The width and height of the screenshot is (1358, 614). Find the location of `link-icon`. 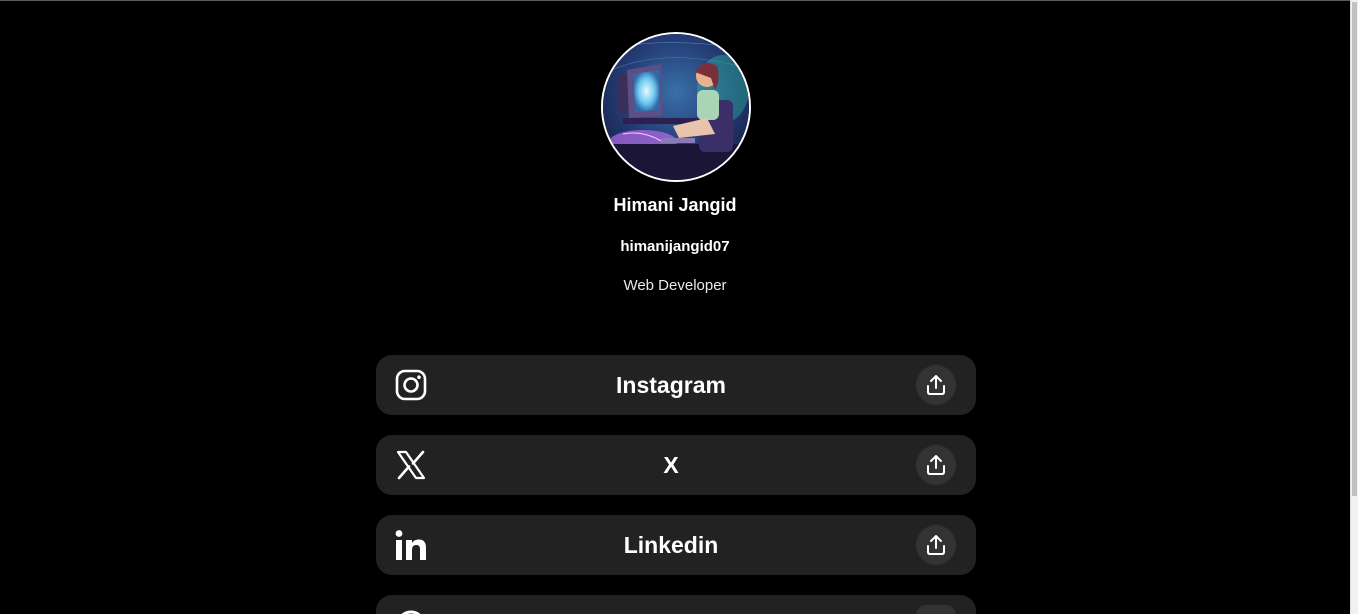

link-icon is located at coordinates (411, 611).